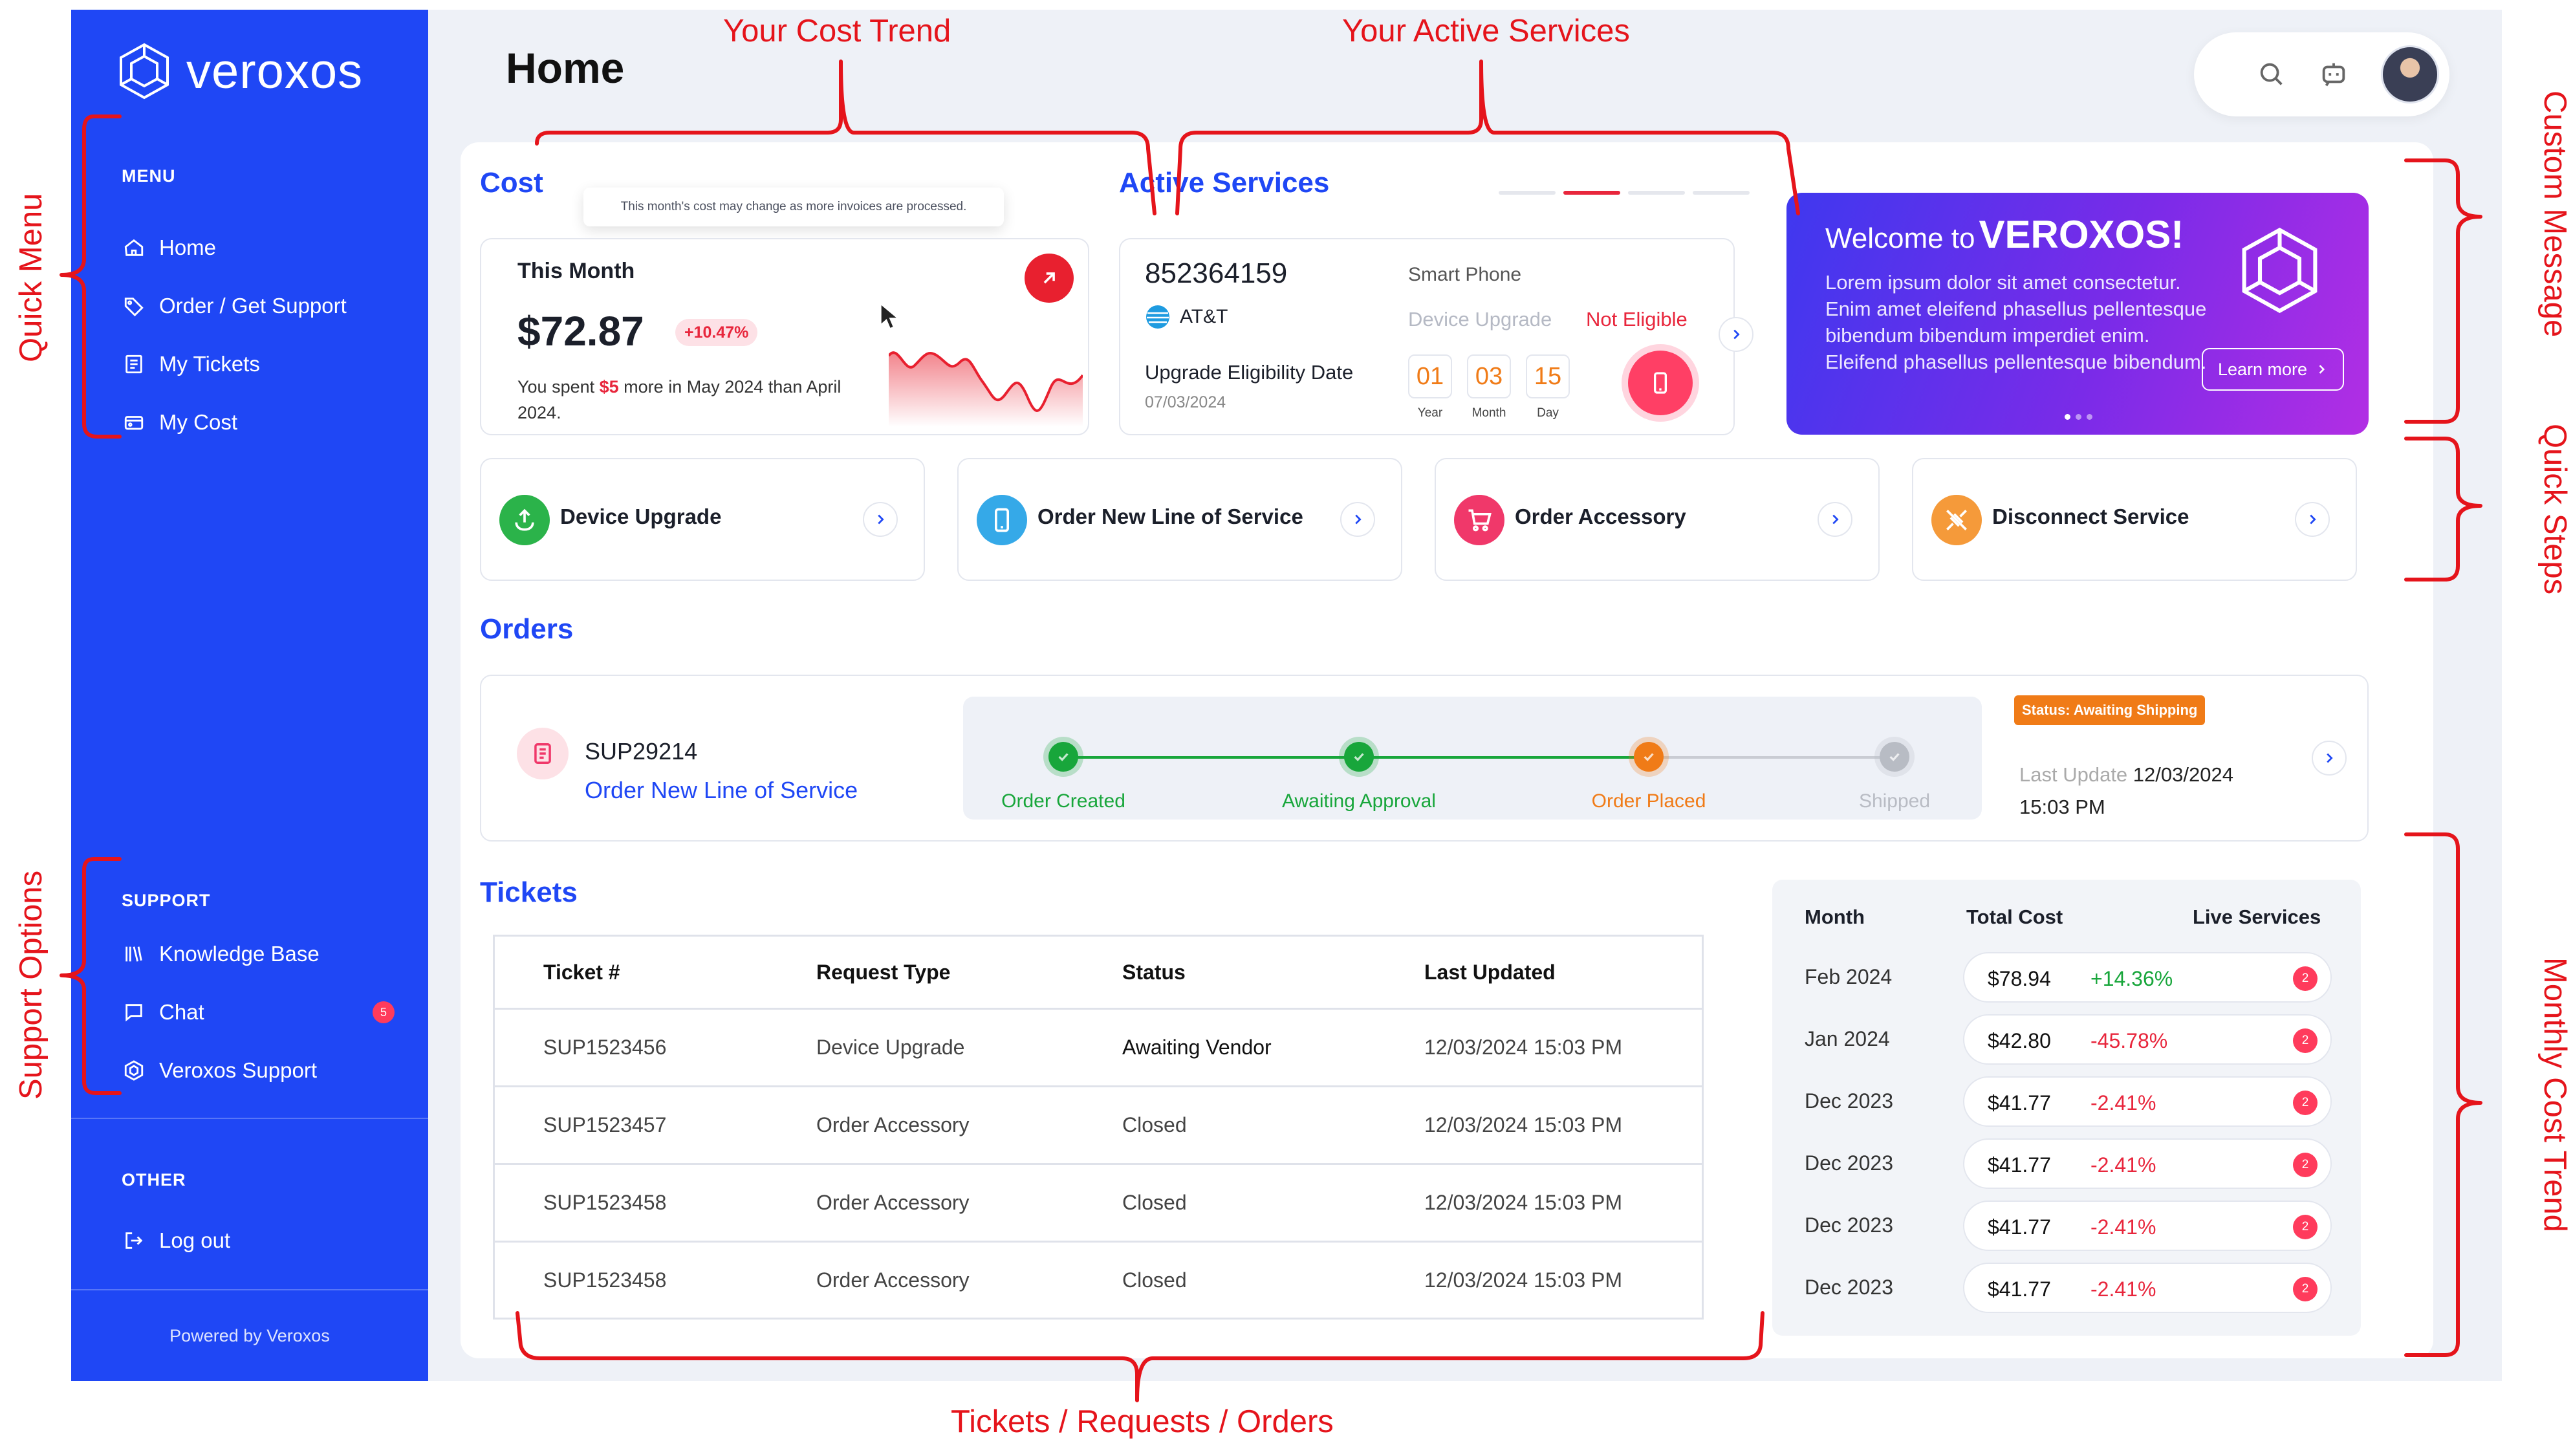  I want to click on sidebar-item-home: Home, so click(259, 248).